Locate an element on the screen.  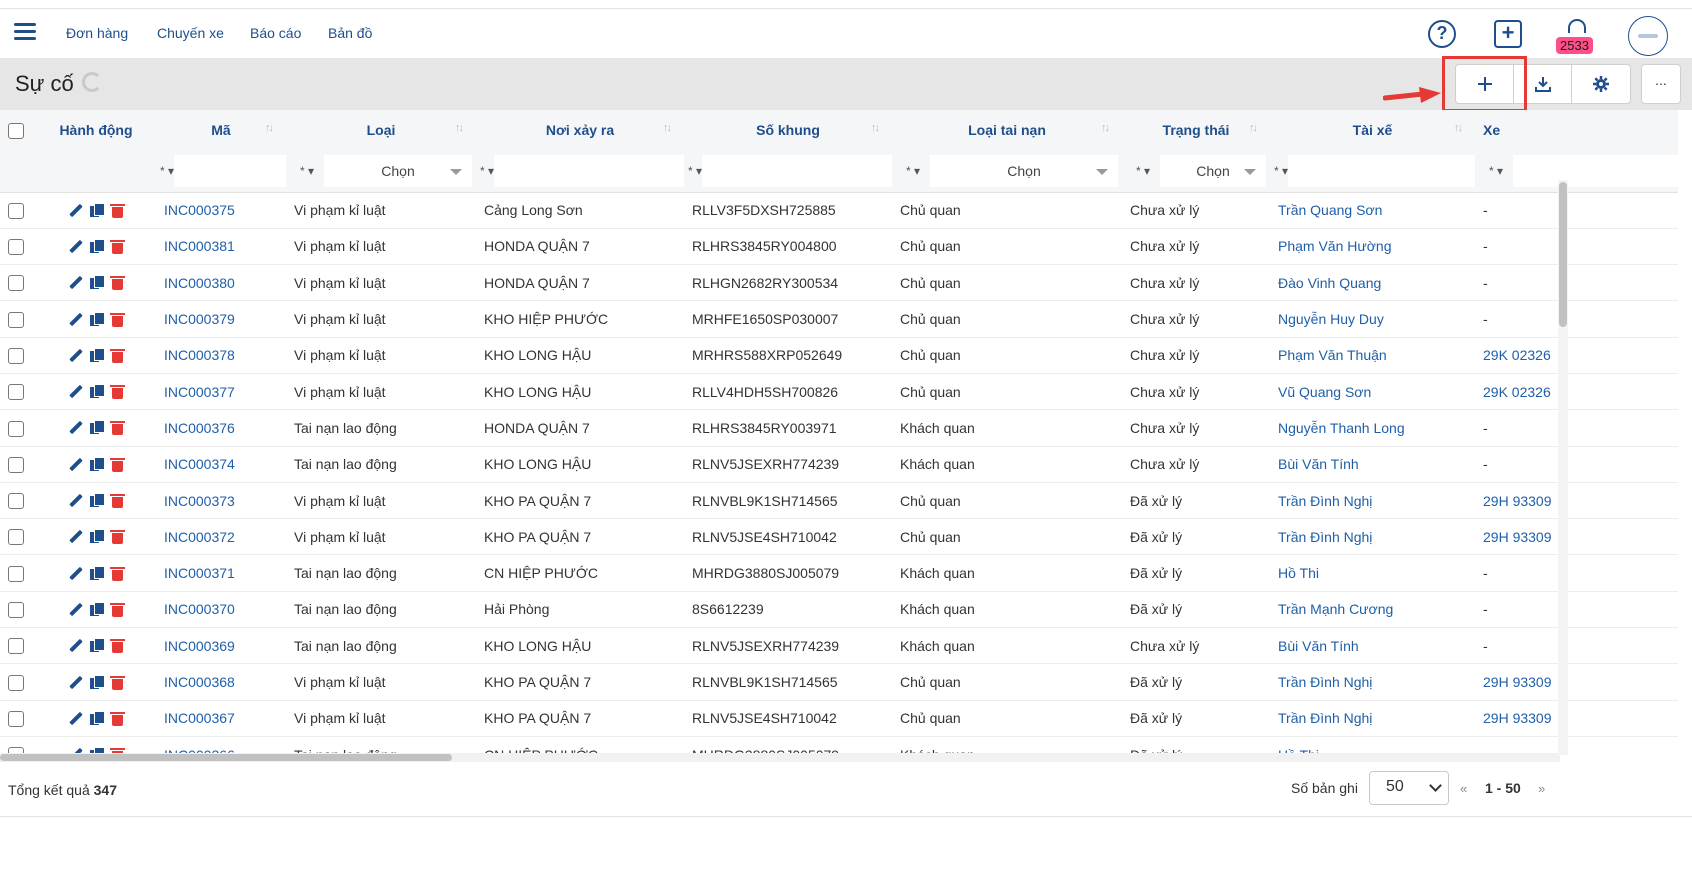
horizontal-scrollbar is located at coordinates (780, 757).